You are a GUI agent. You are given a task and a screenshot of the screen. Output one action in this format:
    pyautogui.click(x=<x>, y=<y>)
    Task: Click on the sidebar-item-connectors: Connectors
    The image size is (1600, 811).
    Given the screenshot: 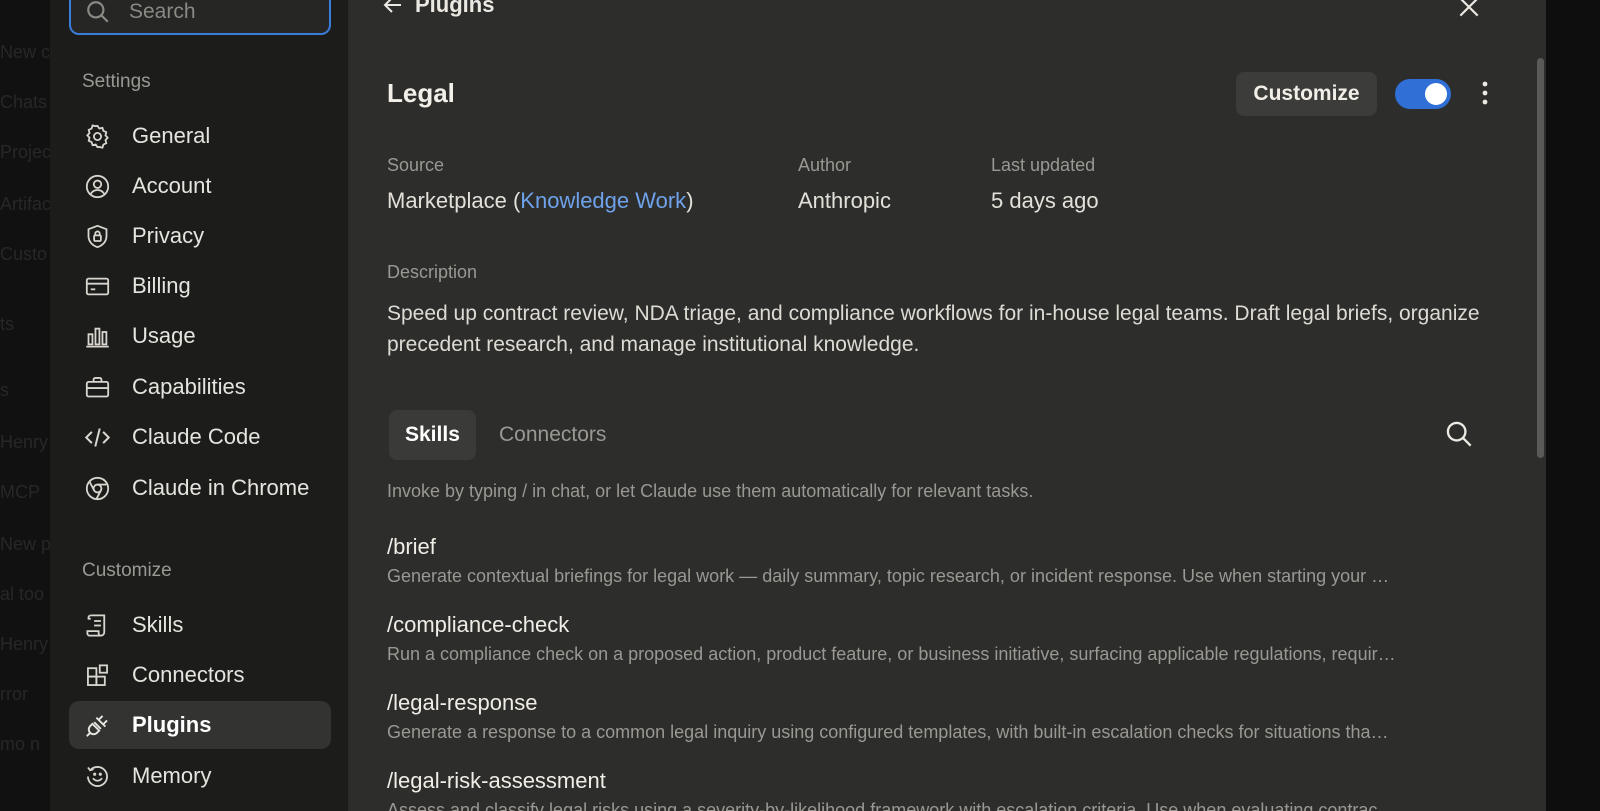 What is the action you would take?
    pyautogui.click(x=200, y=675)
    